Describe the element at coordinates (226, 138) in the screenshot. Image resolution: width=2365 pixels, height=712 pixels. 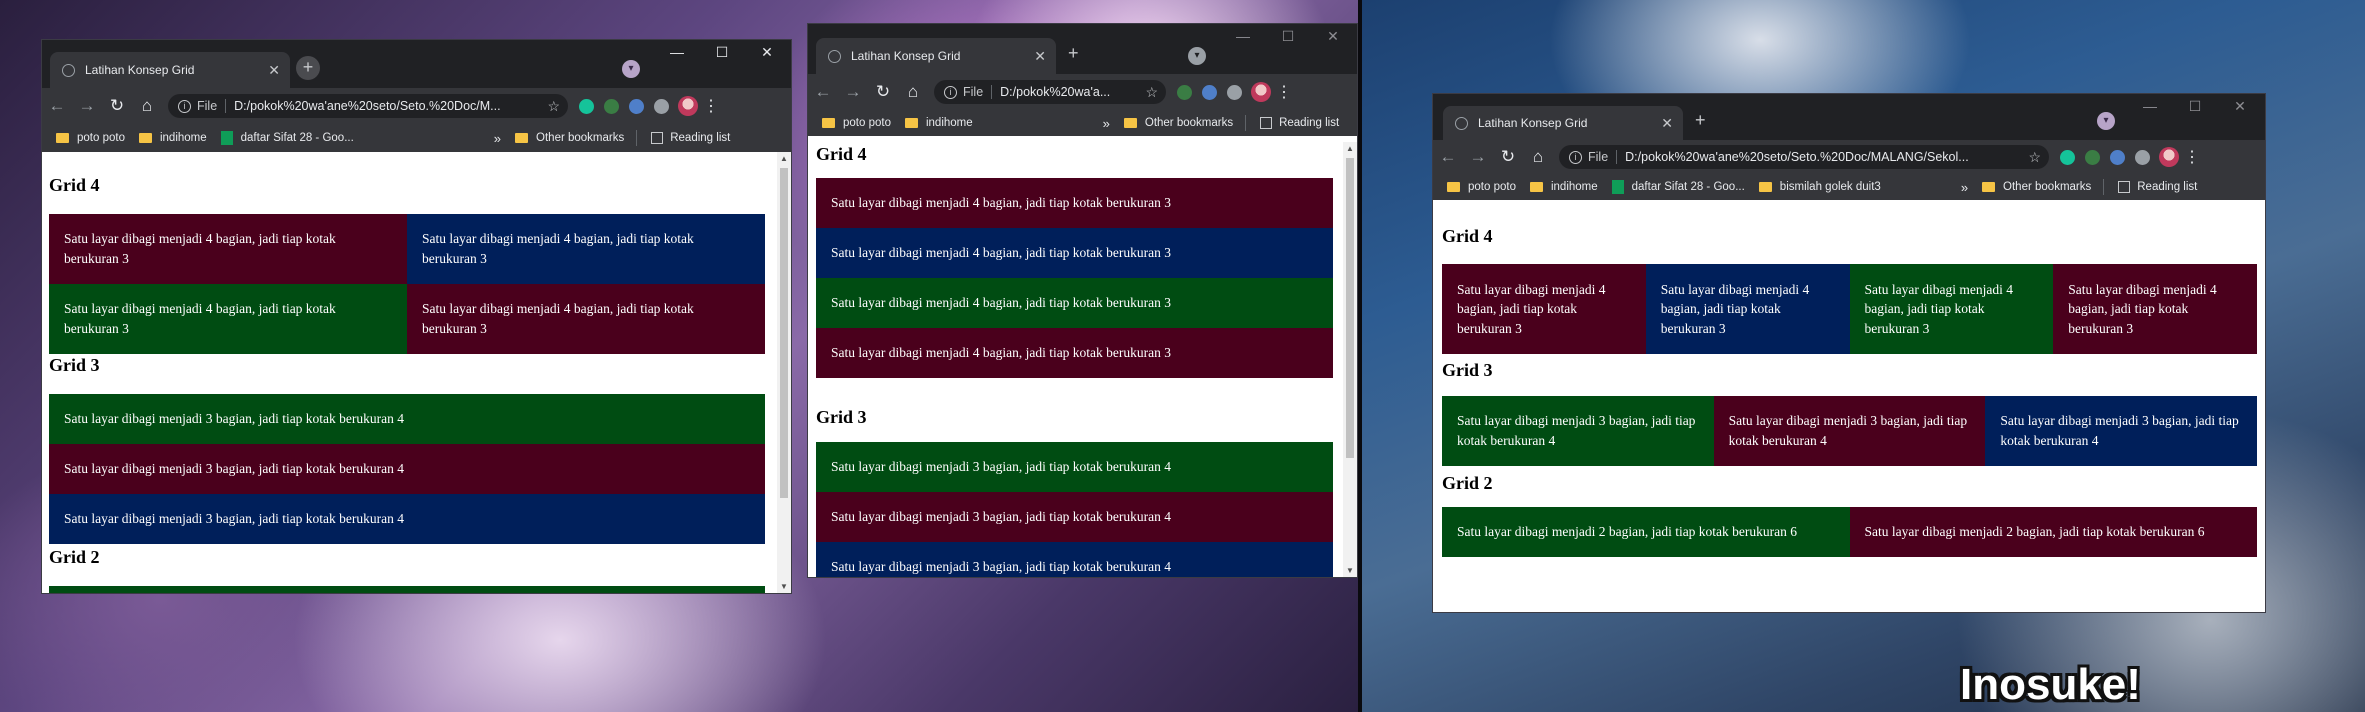
I see `sheets-icon` at that location.